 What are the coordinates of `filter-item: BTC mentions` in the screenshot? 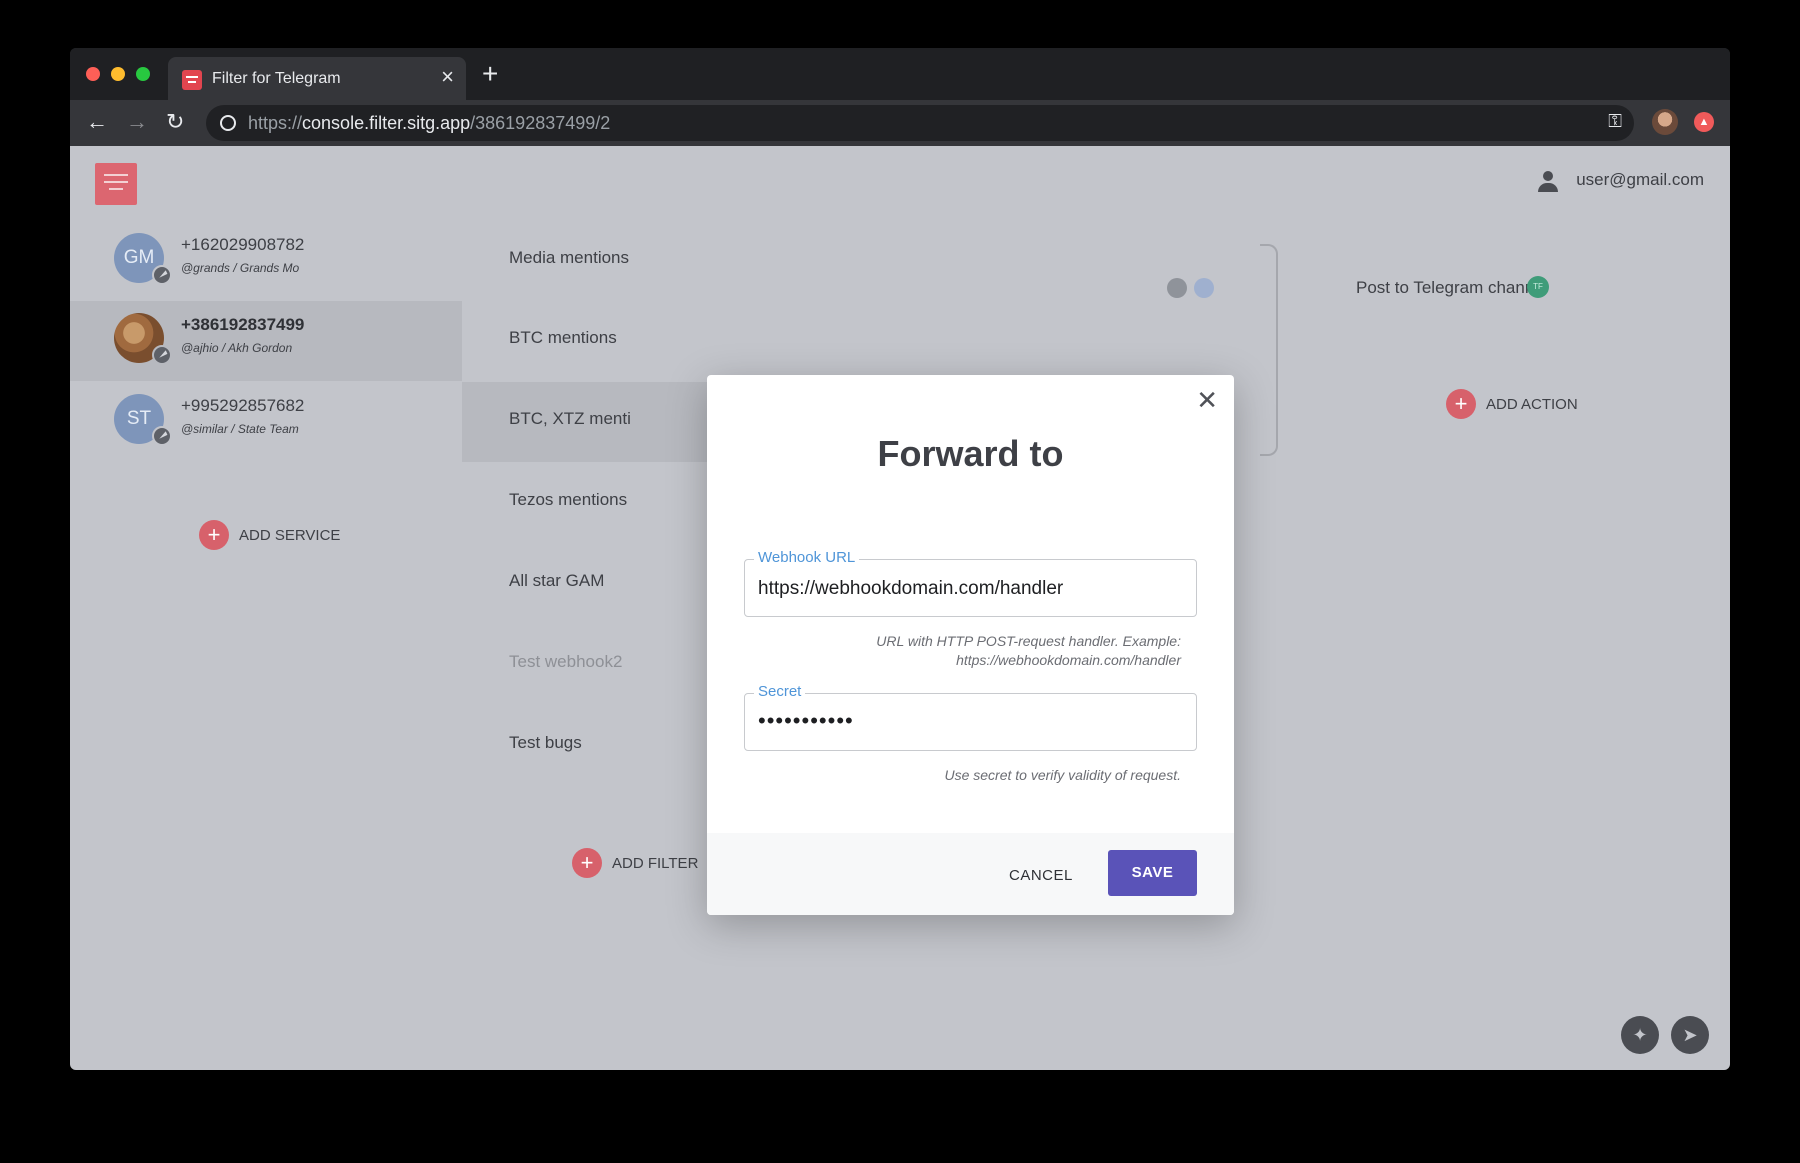 It's located at (587, 341).